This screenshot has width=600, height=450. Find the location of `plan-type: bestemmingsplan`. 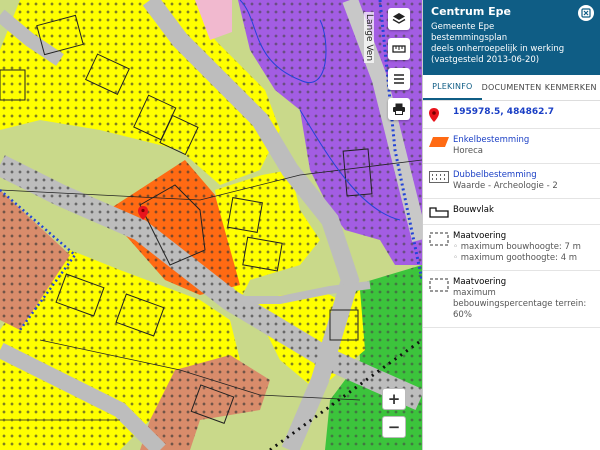

plan-type: bestemmingsplan is located at coordinates (469, 38).